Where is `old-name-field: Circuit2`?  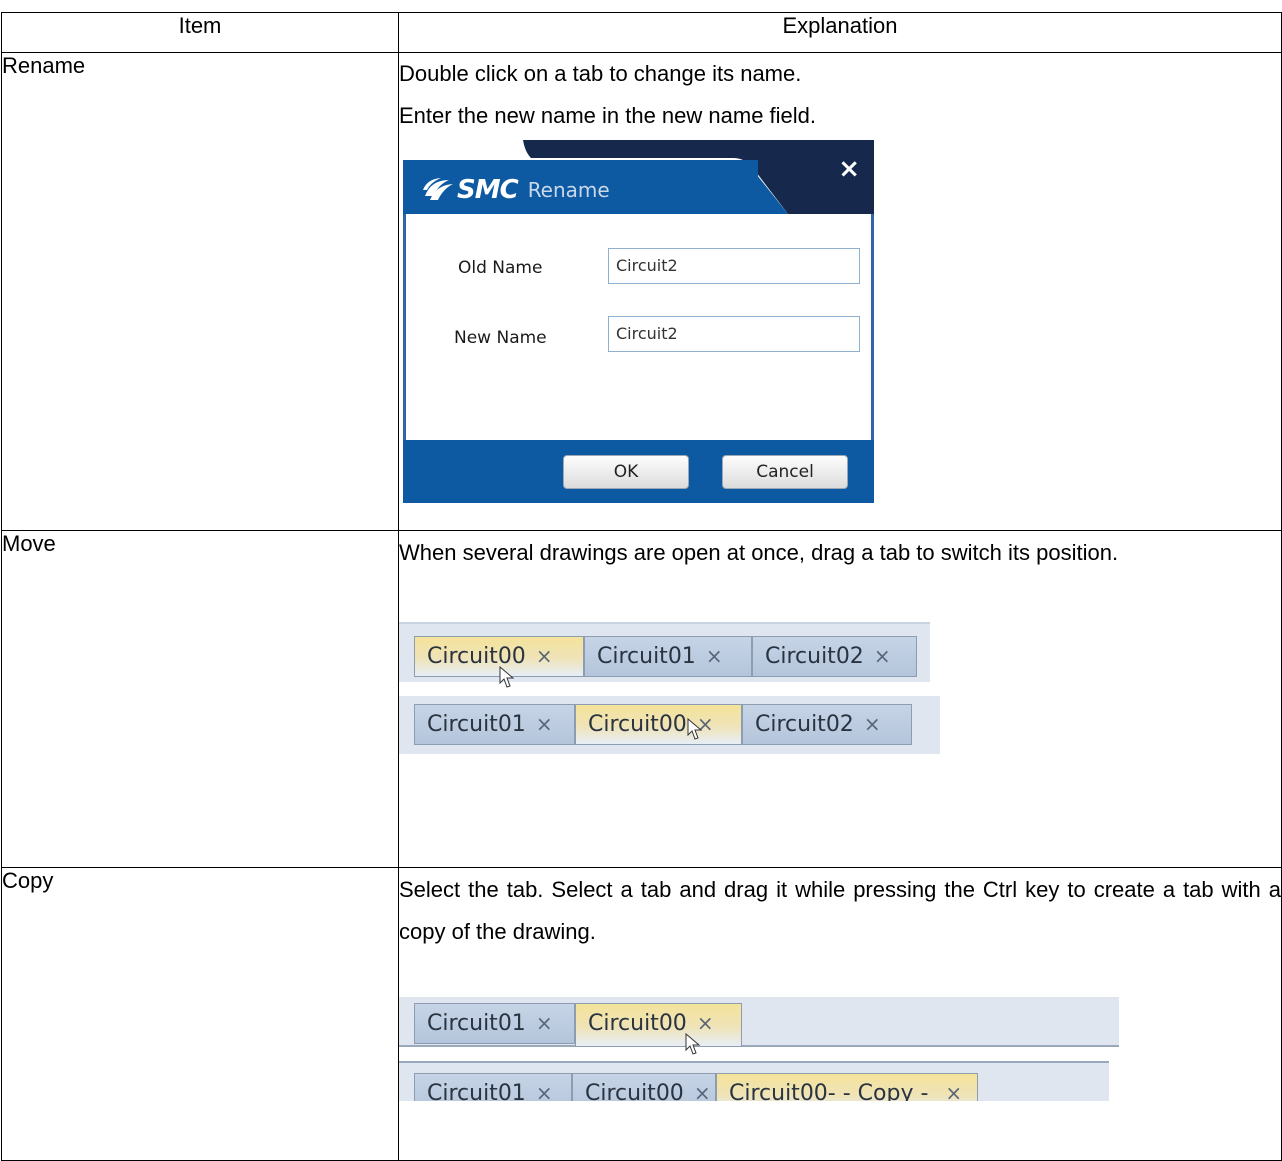 old-name-field: Circuit2 is located at coordinates (734, 266).